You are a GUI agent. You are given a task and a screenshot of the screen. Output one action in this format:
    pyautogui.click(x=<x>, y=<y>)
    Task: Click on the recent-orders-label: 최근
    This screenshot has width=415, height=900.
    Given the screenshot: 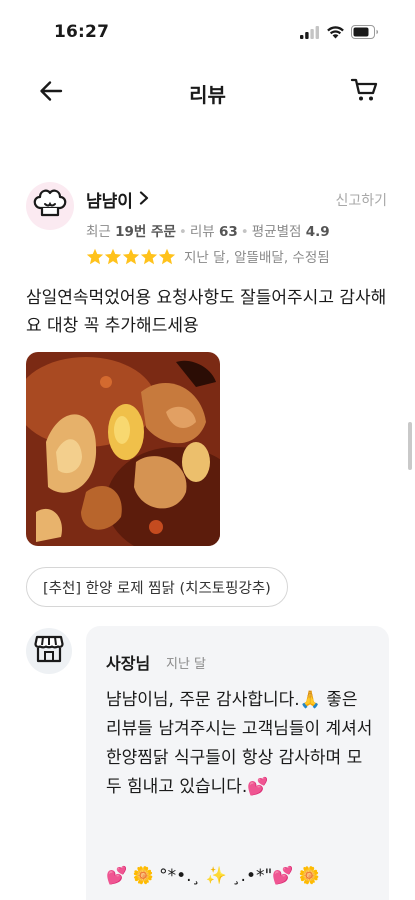 What is the action you would take?
    pyautogui.click(x=98, y=232)
    